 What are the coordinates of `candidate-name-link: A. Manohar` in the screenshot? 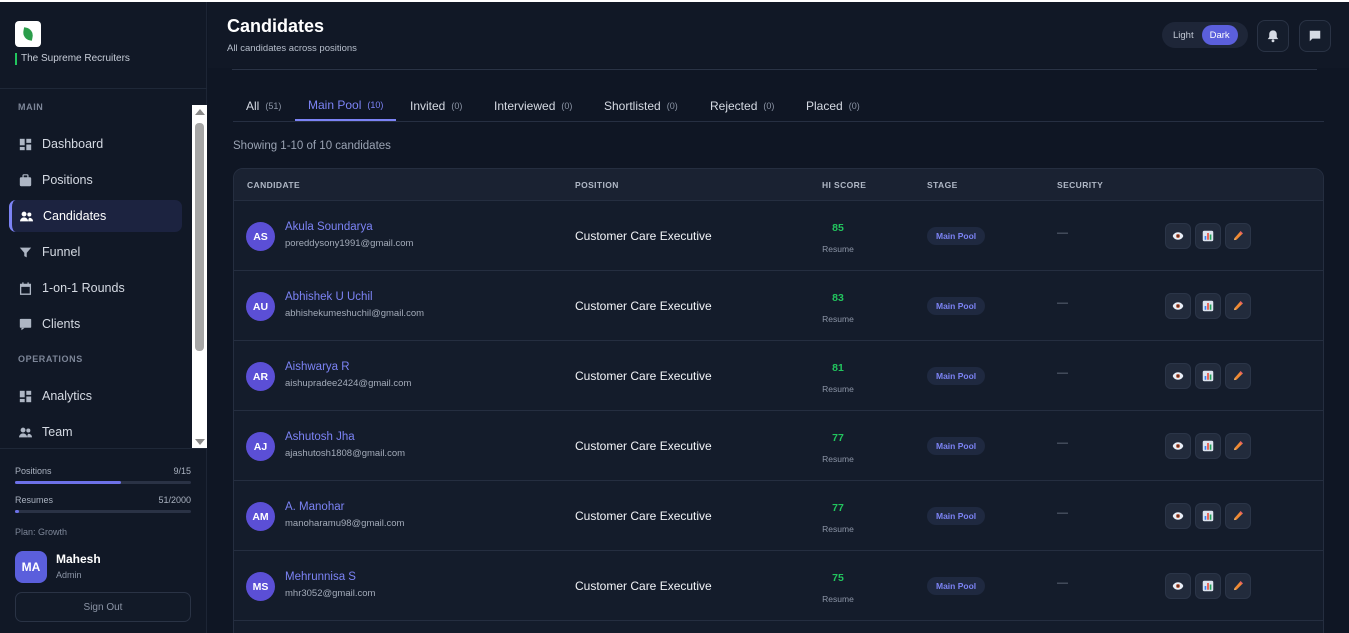 It's located at (314, 507).